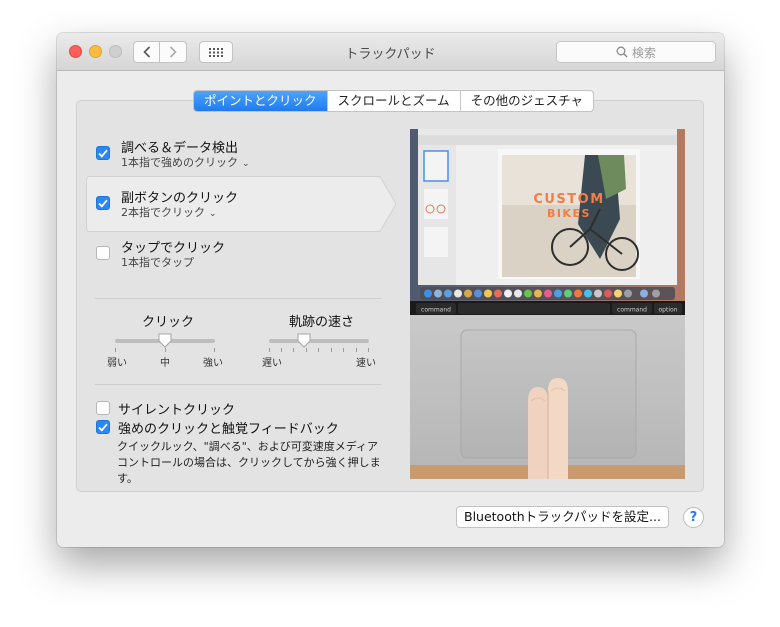 This screenshot has width=780, height=627. I want to click on tab-scroll-and-zoom: スクロールとズーム, so click(394, 101).